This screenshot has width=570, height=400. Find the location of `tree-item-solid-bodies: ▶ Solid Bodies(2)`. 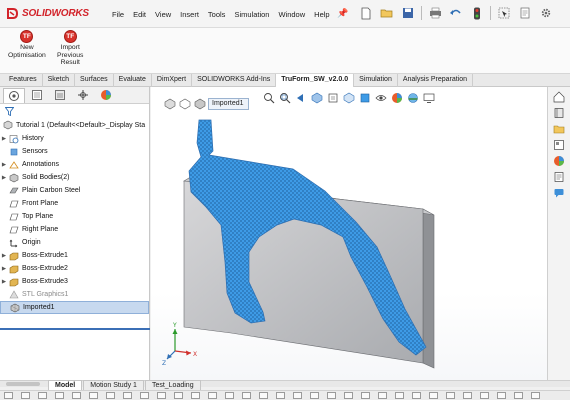

tree-item-solid-bodies: ▶ Solid Bodies(2) is located at coordinates (74, 177).